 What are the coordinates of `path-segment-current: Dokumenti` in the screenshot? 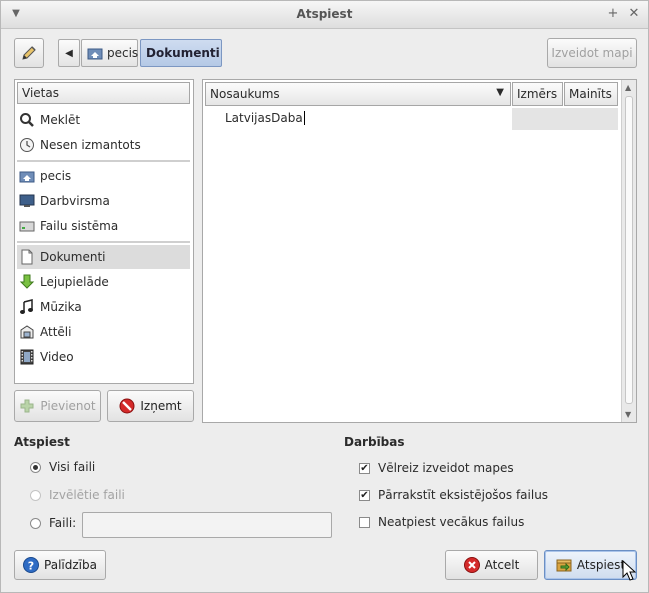 It's located at (181, 53).